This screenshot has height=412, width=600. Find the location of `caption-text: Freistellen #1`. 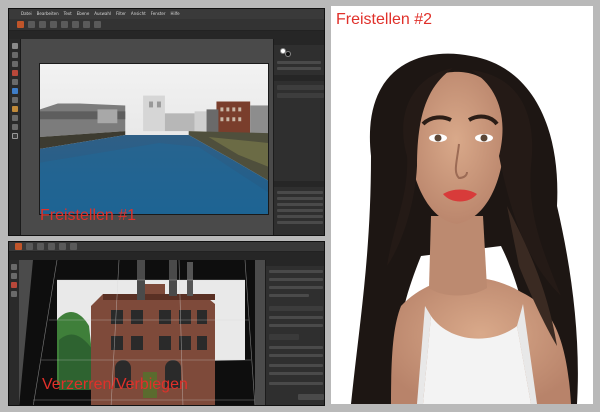

caption-text: Freistellen #1 is located at coordinates (88, 215).